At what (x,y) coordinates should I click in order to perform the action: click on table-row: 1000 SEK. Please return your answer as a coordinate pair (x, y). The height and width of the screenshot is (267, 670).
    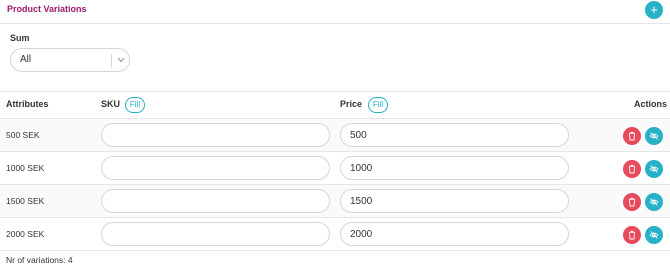
    Looking at the image, I should click on (335, 168).